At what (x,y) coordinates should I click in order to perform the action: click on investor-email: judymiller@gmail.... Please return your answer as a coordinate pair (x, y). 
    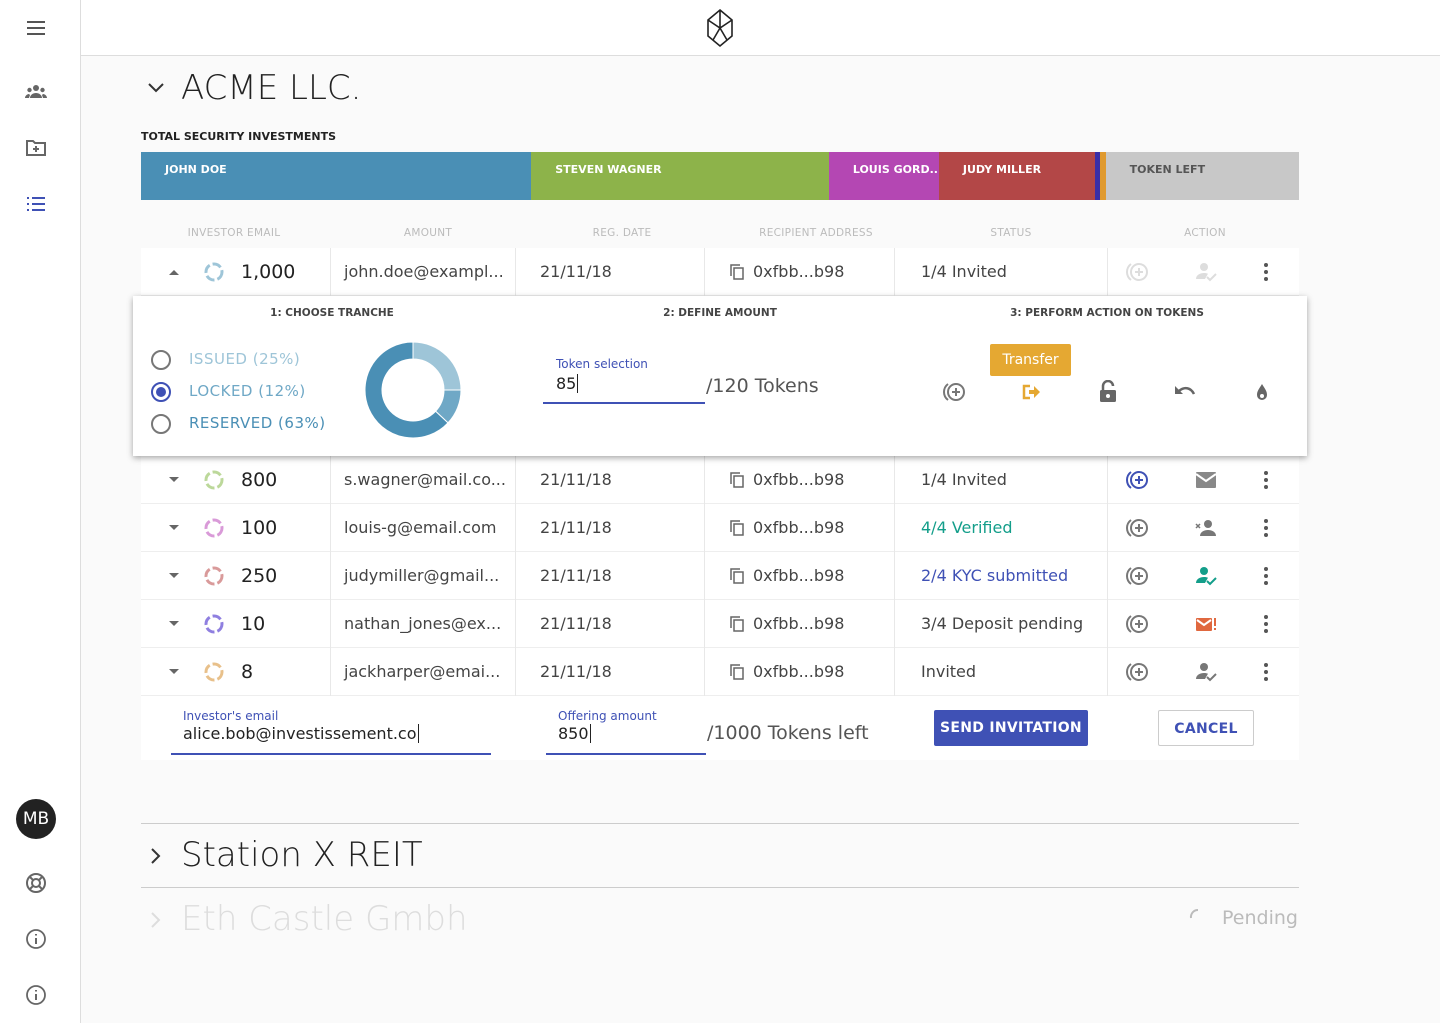
    Looking at the image, I should click on (422, 575).